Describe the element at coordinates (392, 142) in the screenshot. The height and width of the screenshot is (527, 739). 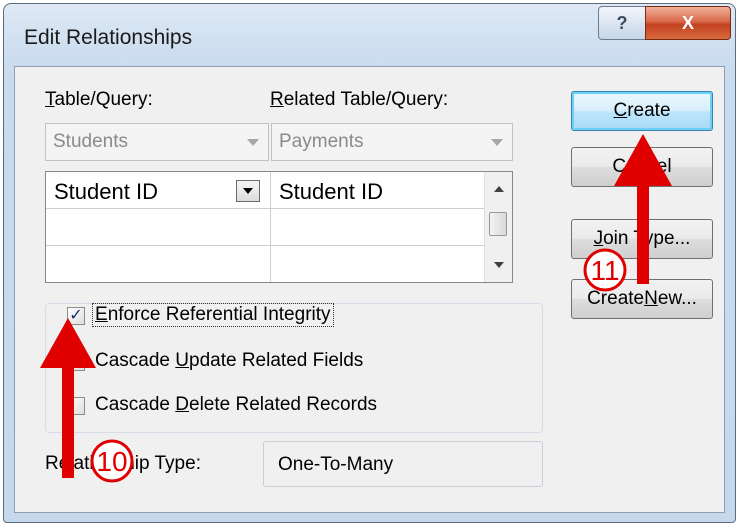
I see `related-table-query-select: Payments` at that location.